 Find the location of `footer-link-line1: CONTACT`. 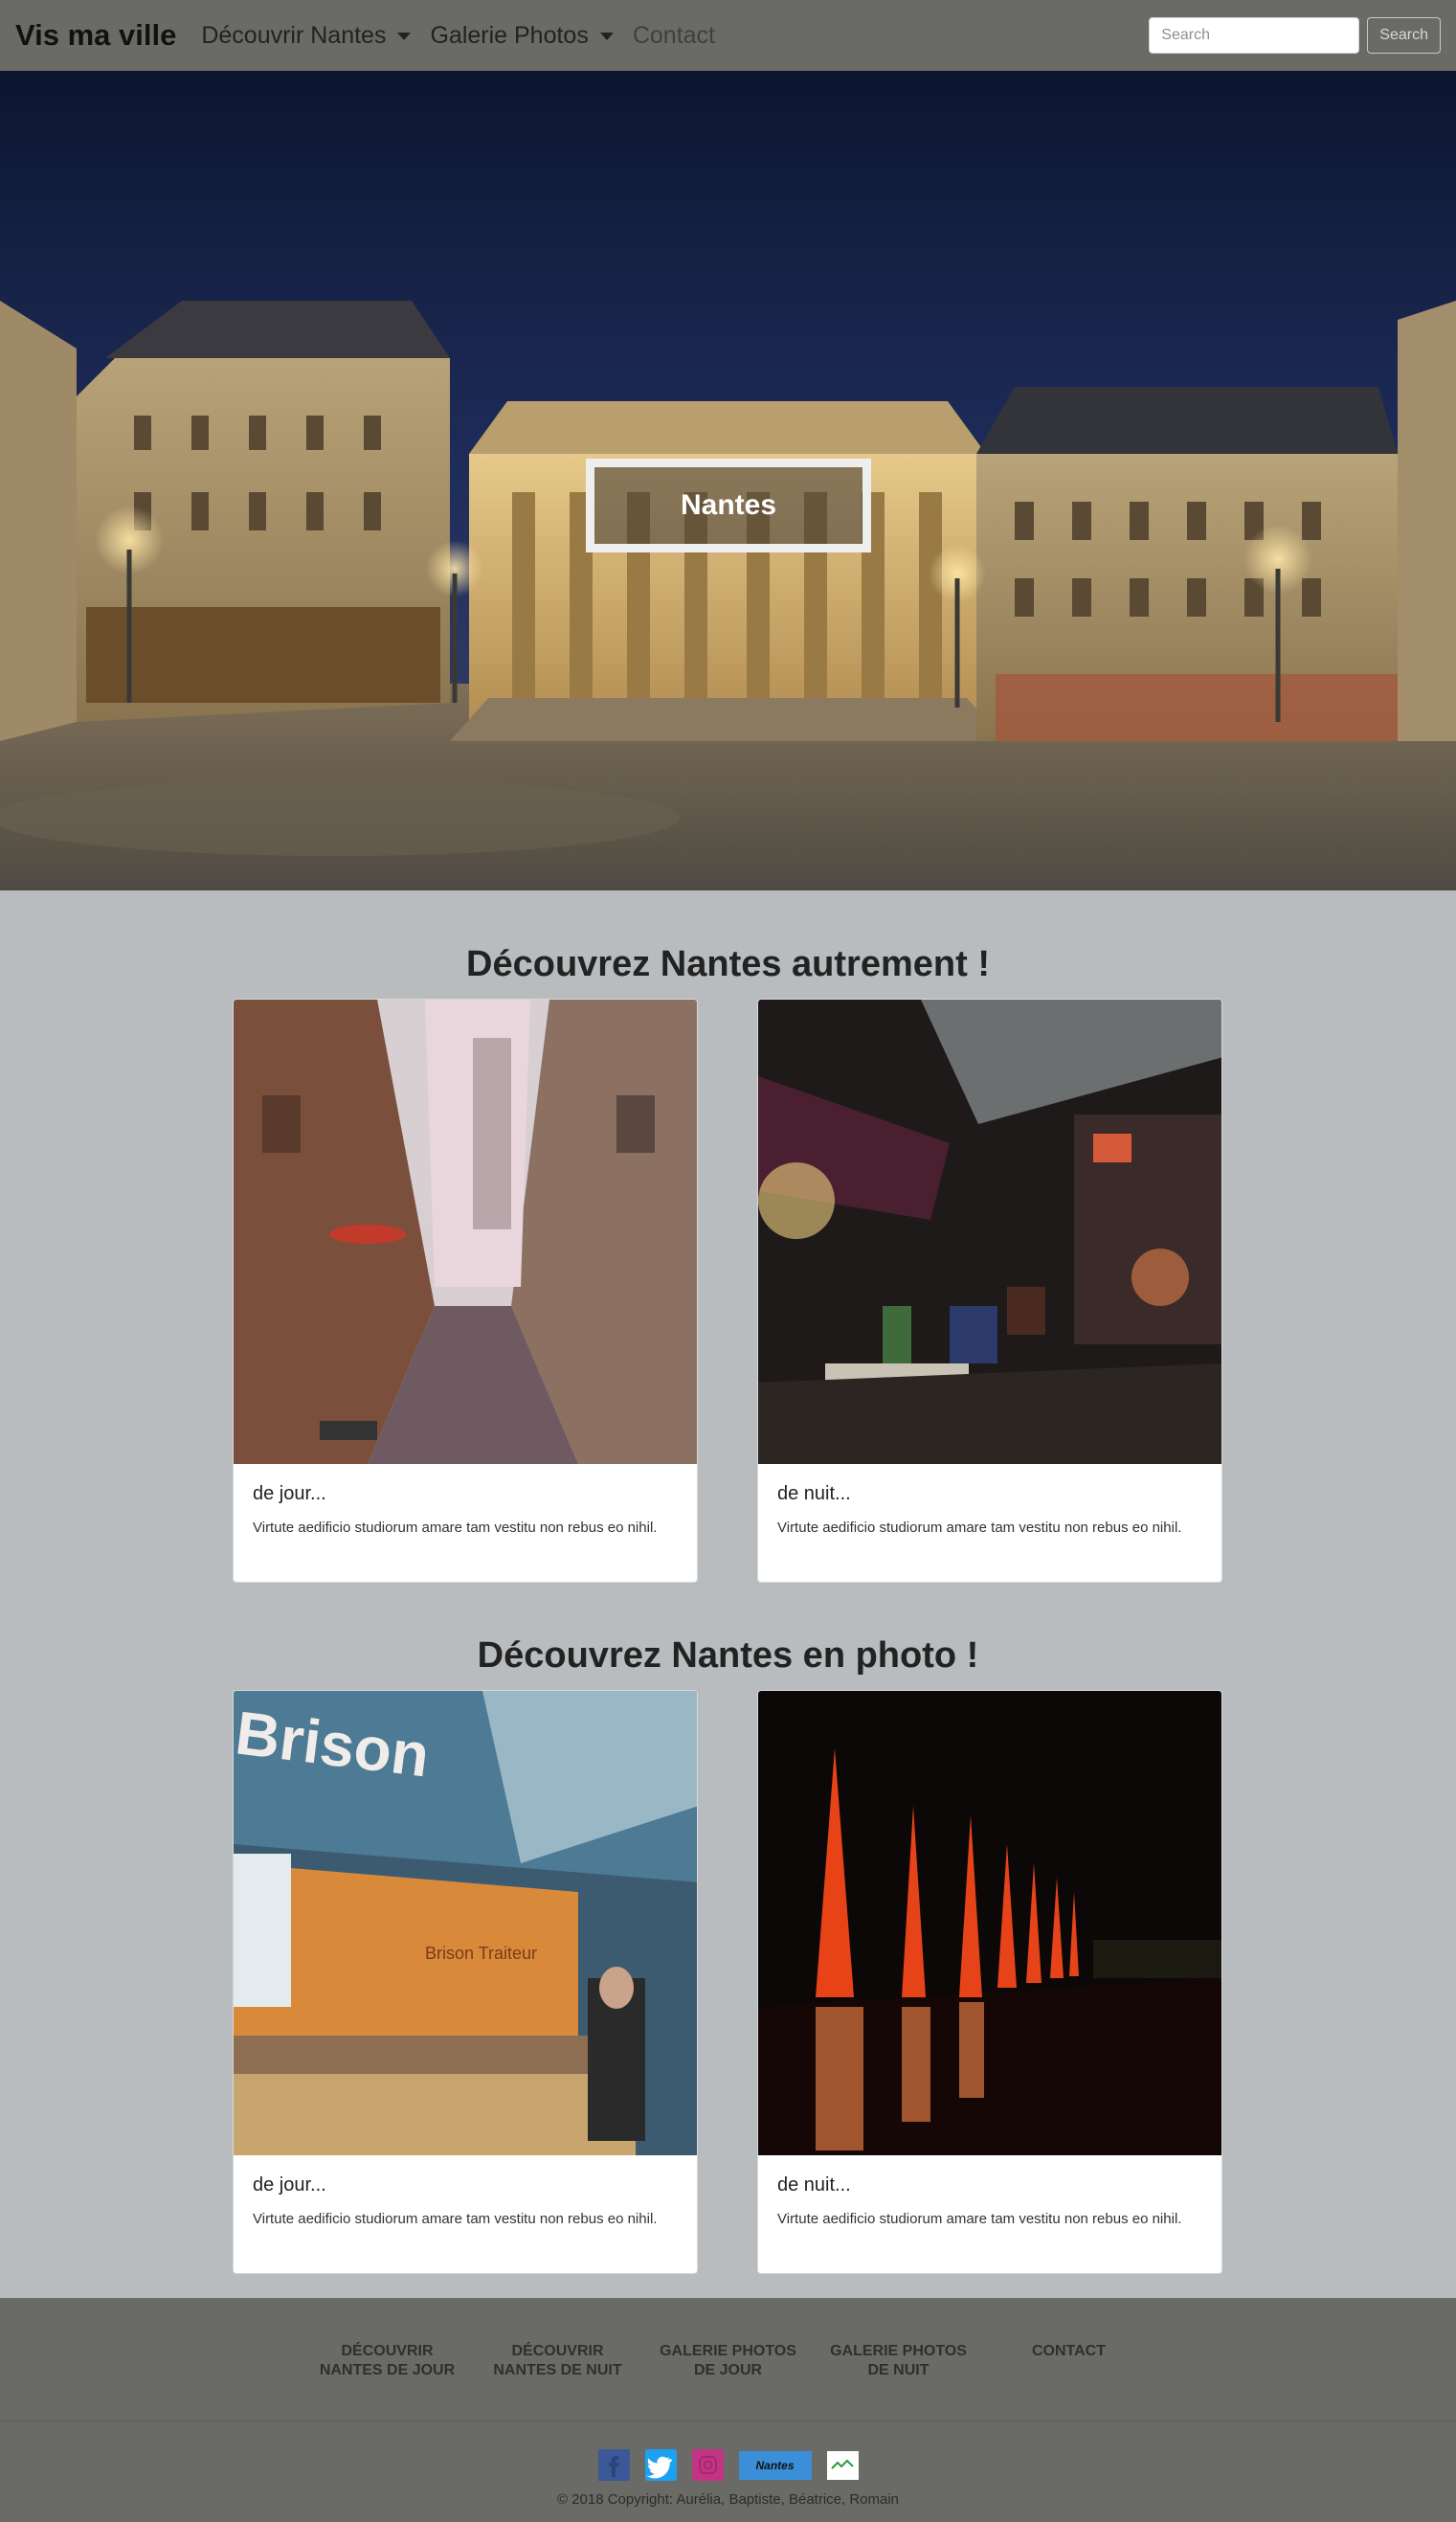

footer-link-line1: CONTACT is located at coordinates (1069, 2351).